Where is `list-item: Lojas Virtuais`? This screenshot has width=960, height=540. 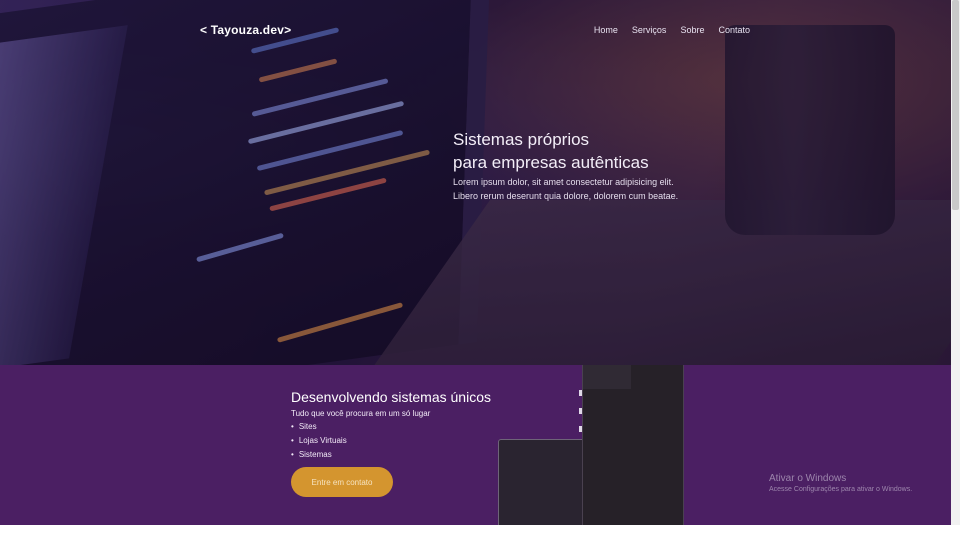
list-item: Lojas Virtuais is located at coordinates (391, 441).